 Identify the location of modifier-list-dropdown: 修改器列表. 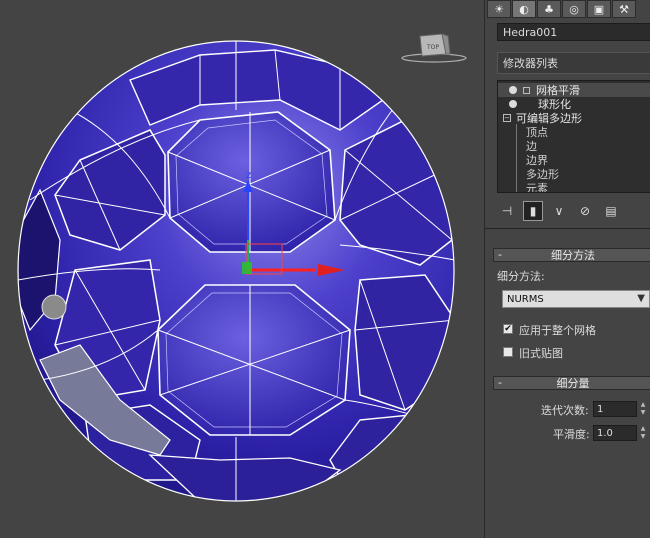
(573, 63).